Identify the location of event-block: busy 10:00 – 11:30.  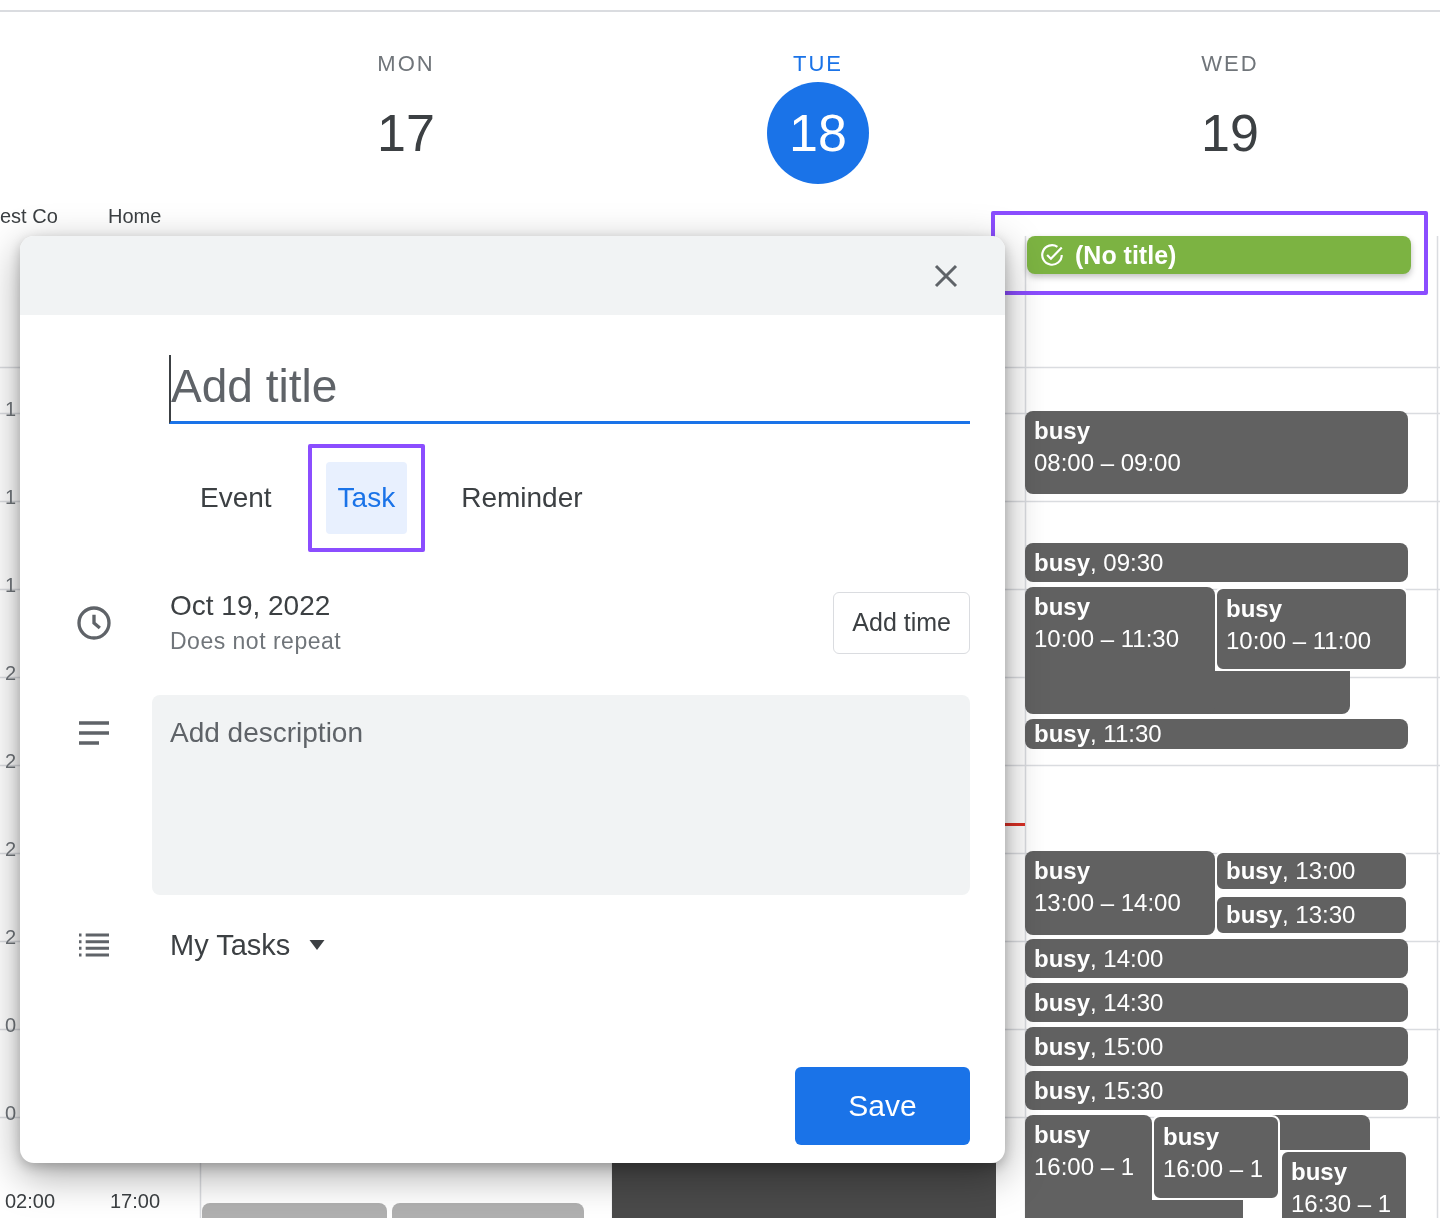
(1120, 650).